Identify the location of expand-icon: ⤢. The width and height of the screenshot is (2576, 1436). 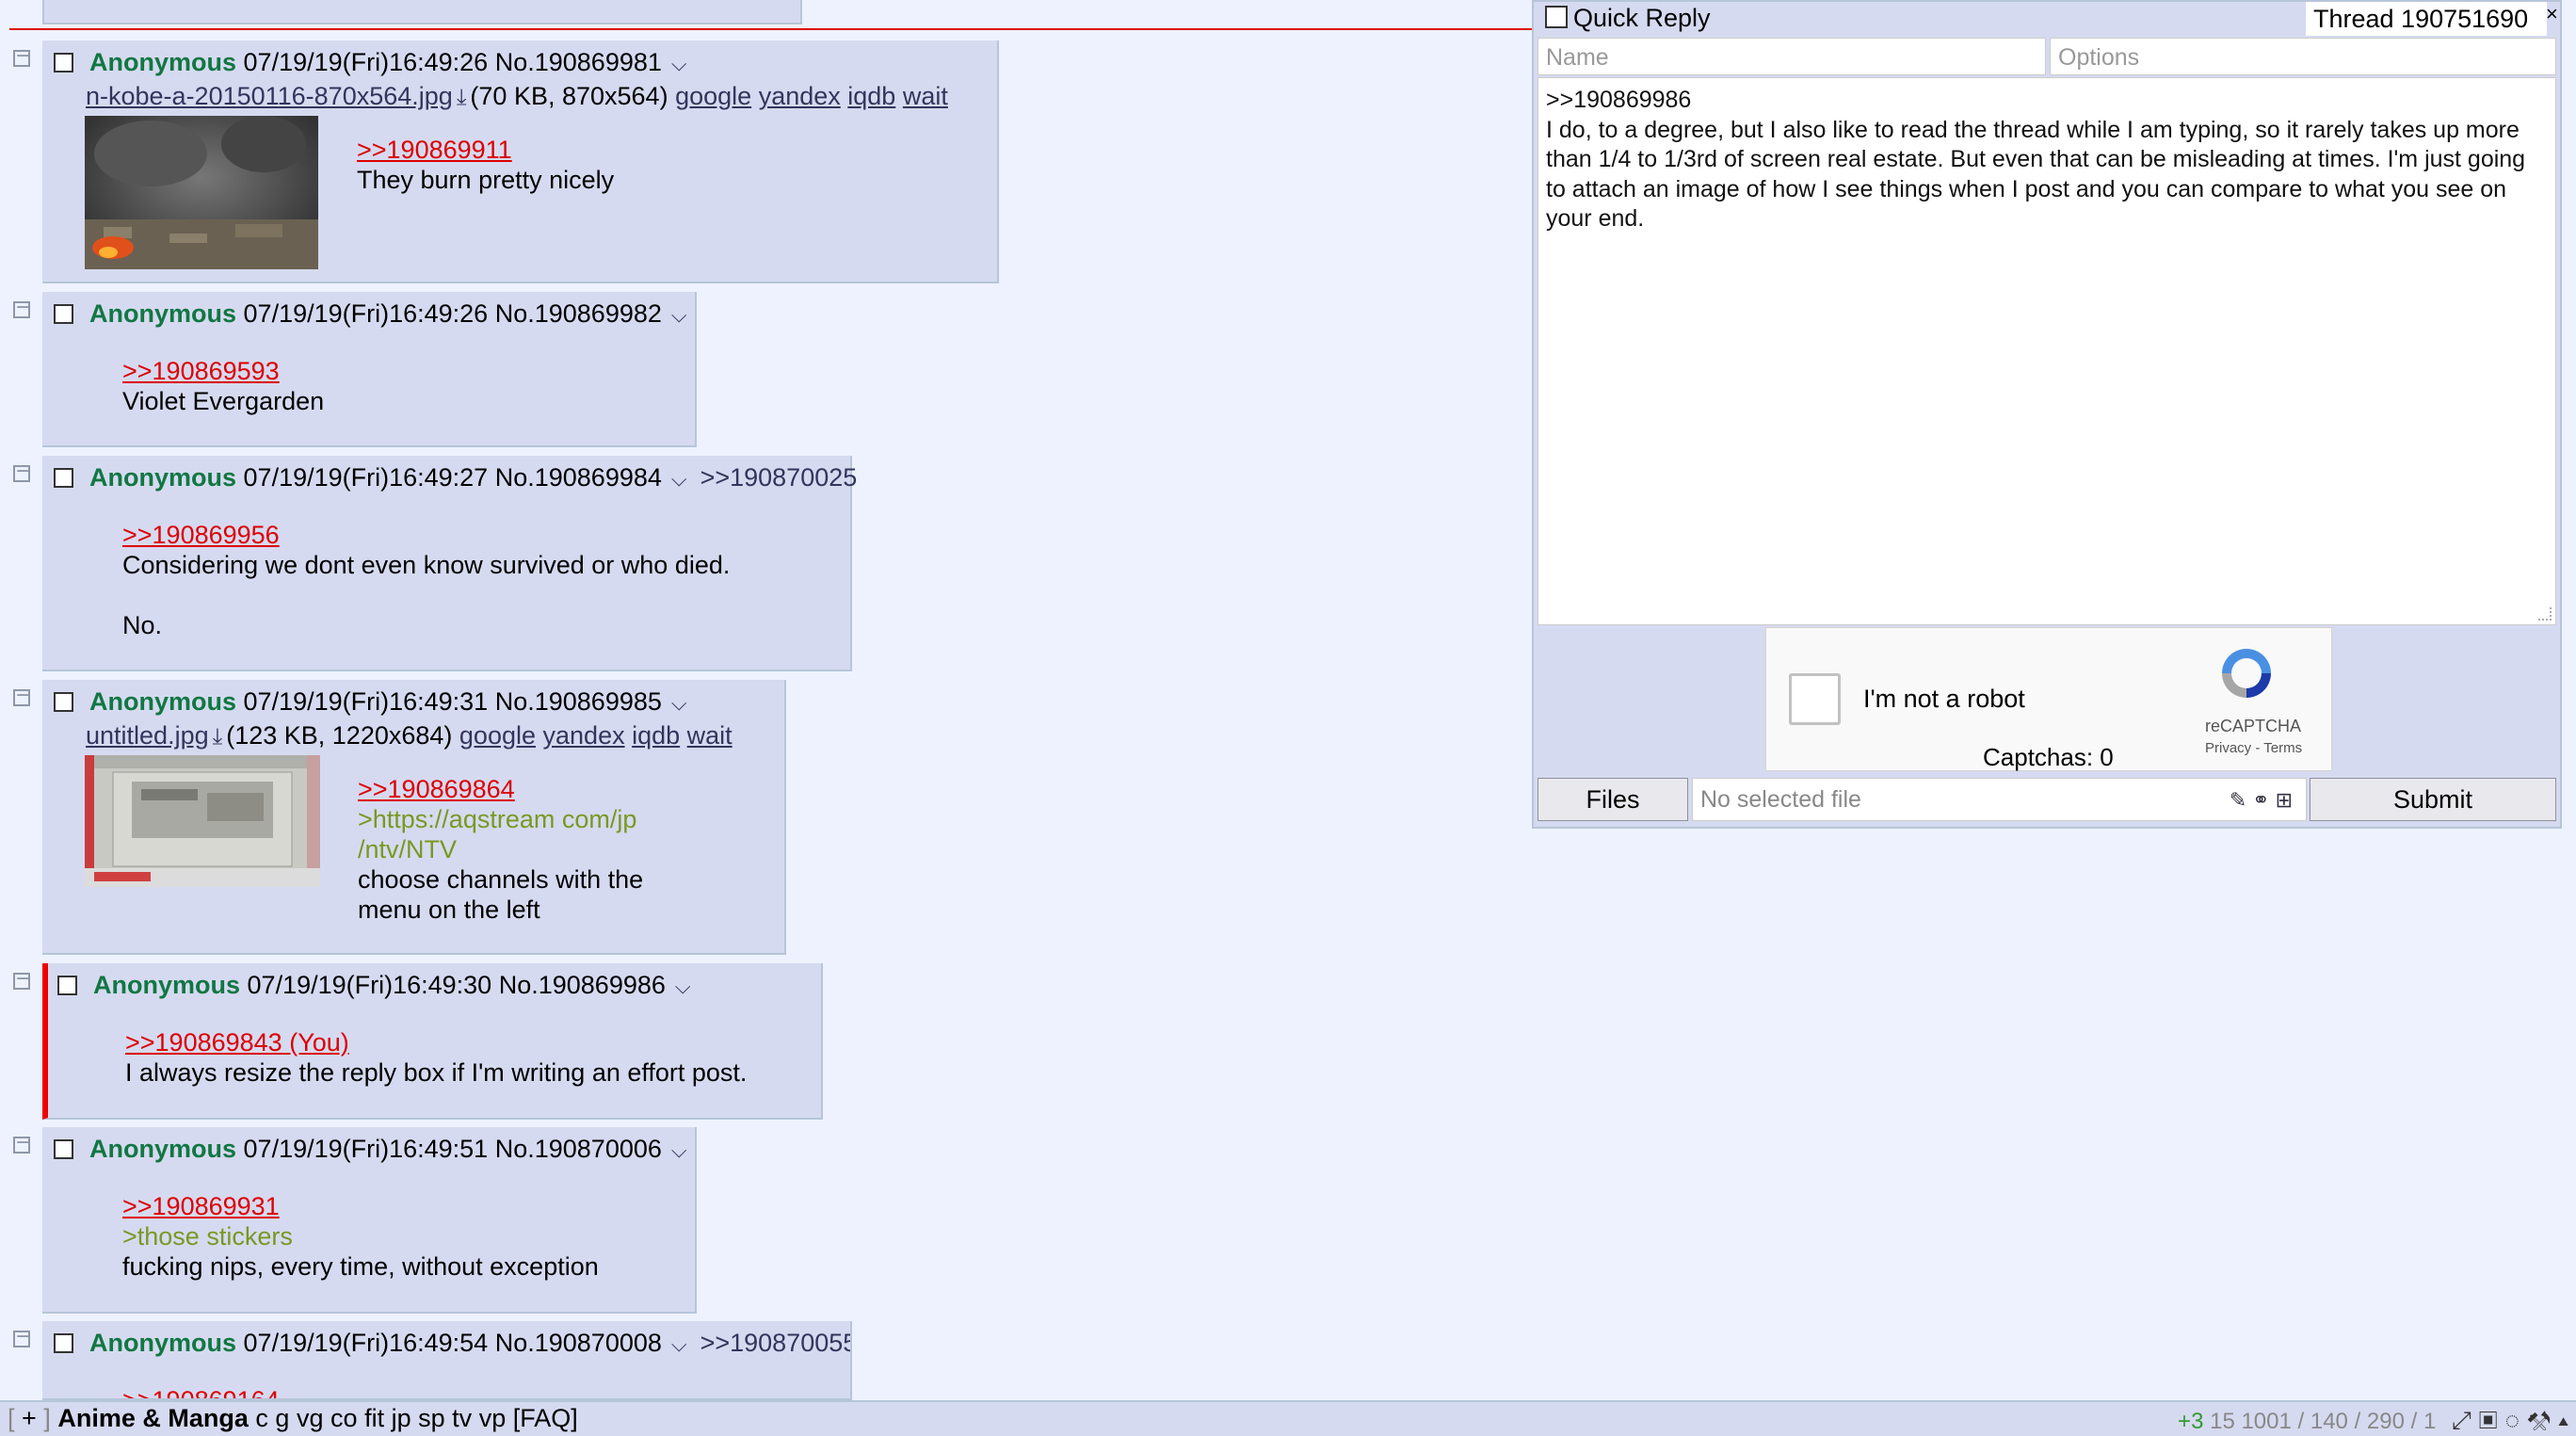
(2465, 1420).